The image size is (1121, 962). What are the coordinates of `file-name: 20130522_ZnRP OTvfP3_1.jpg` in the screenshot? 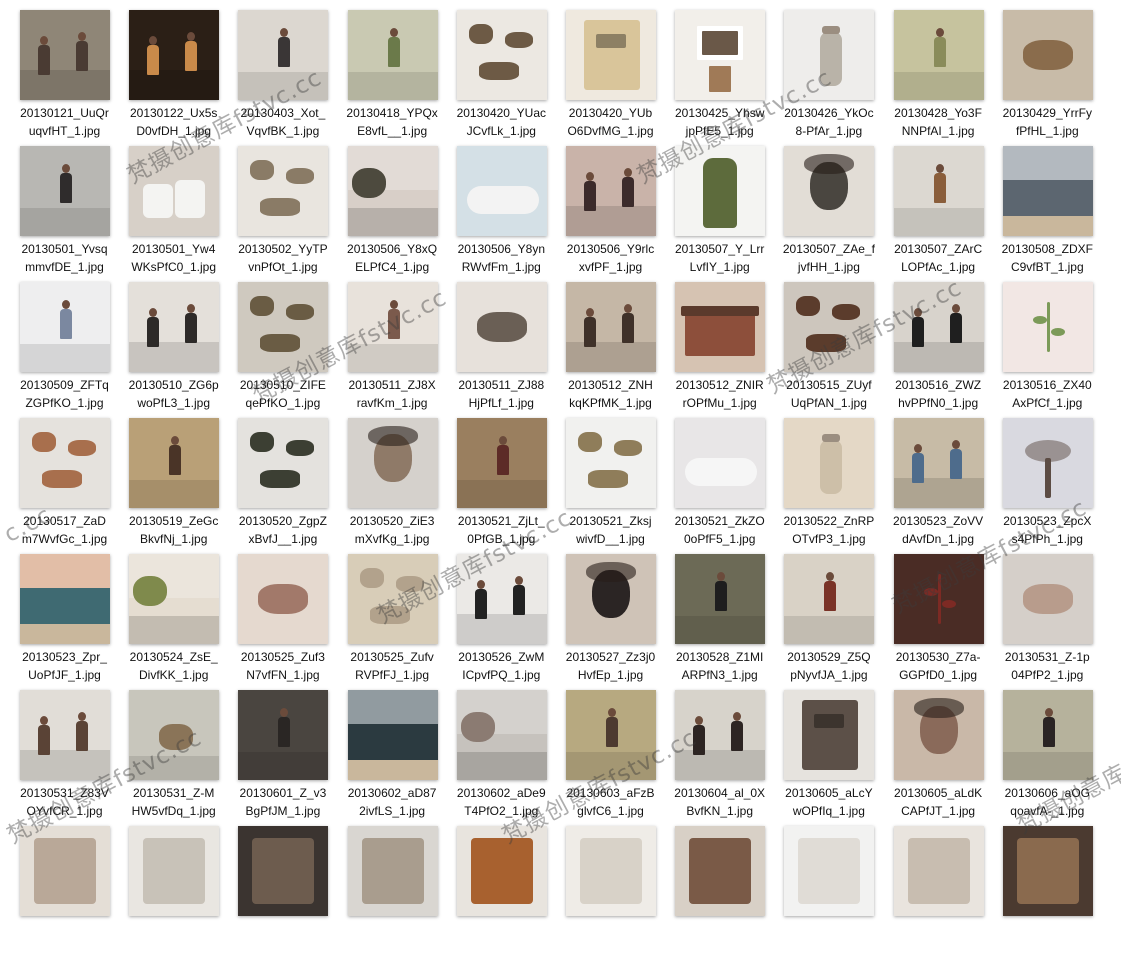 It's located at (828, 530).